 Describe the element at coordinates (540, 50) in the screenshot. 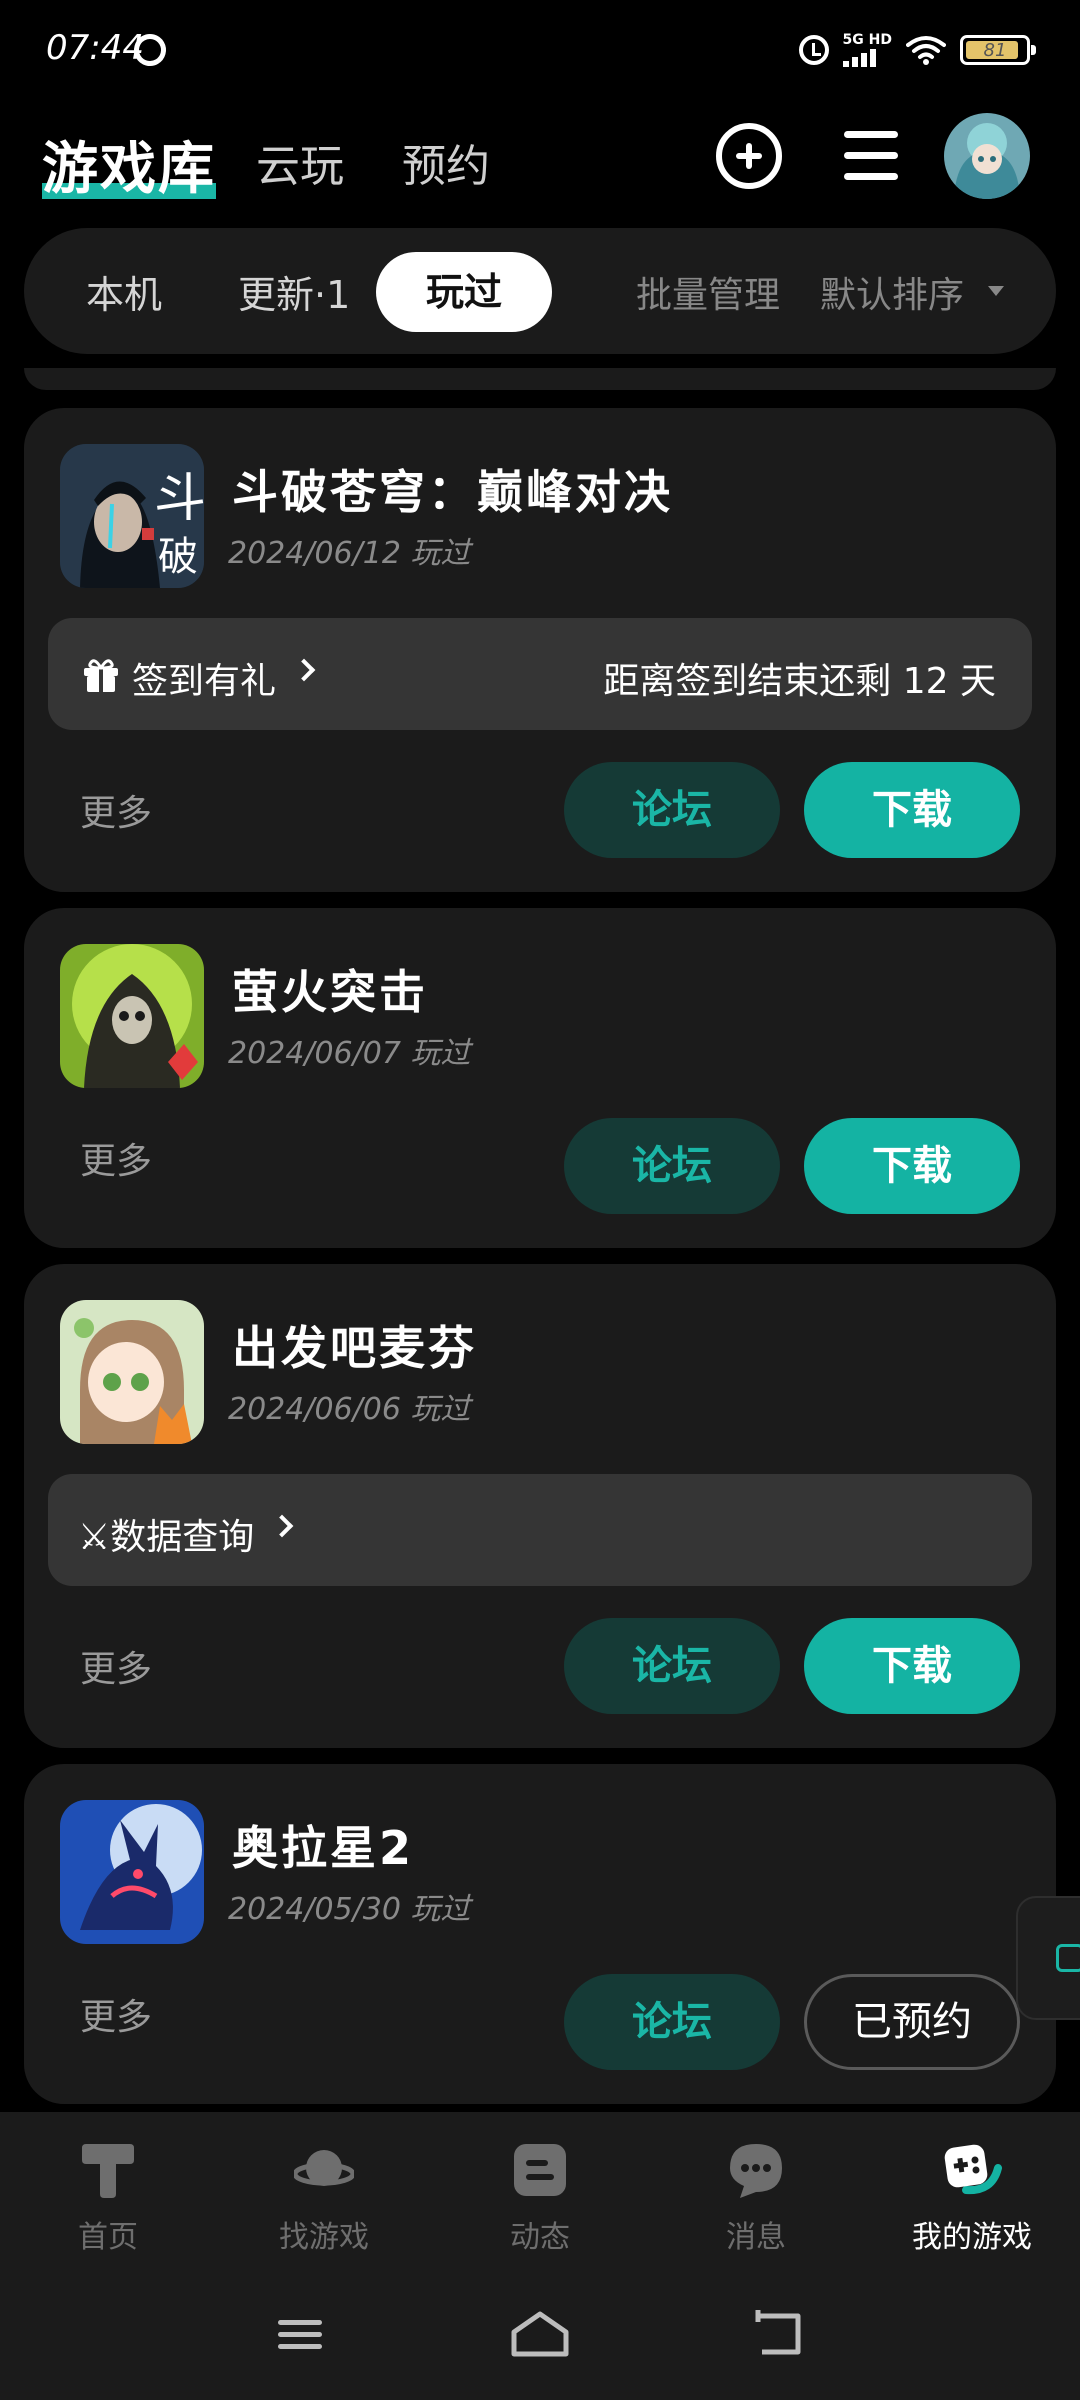

I see `status-bar: 07:44 5G HD 81` at that location.